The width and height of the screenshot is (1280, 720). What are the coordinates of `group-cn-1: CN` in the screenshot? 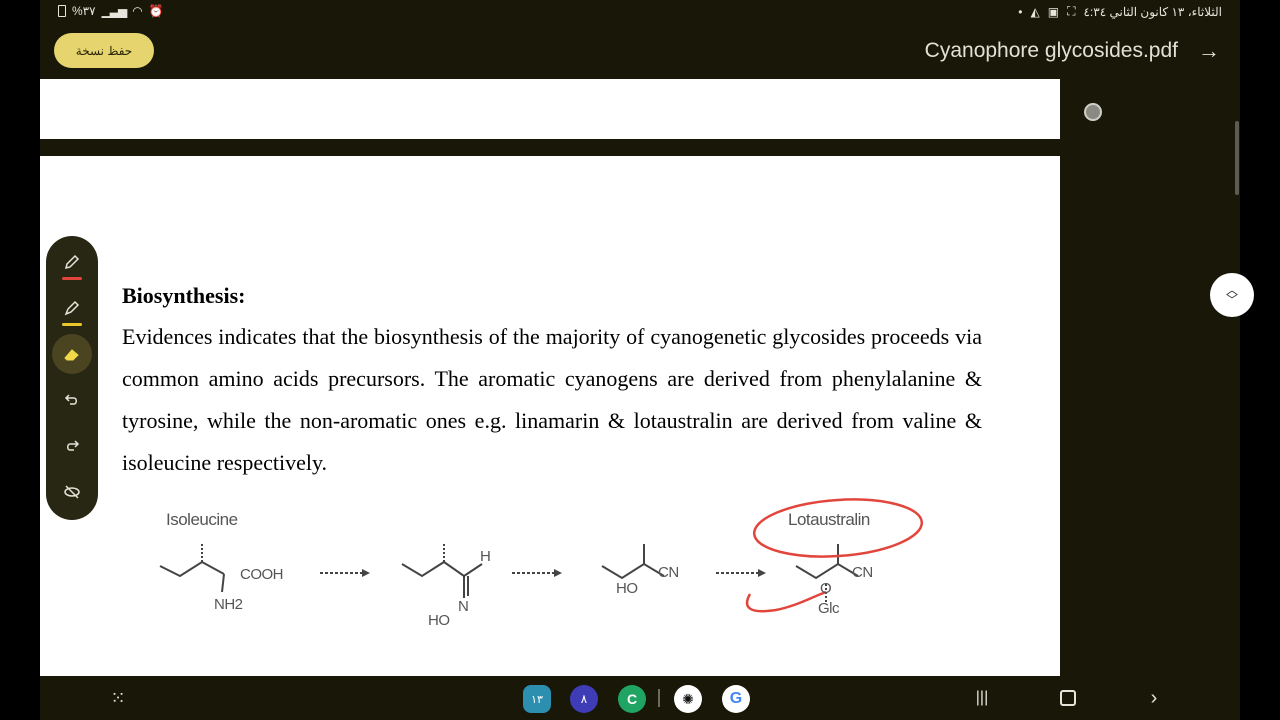 It's located at (668, 572).